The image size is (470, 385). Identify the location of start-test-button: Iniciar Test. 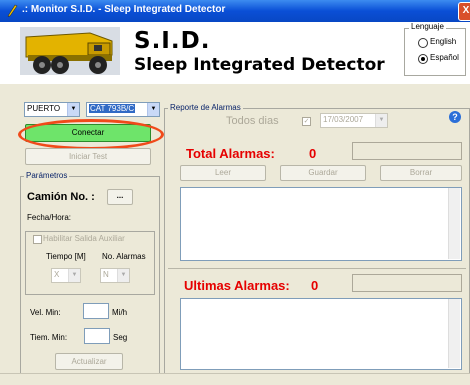
(88, 156).